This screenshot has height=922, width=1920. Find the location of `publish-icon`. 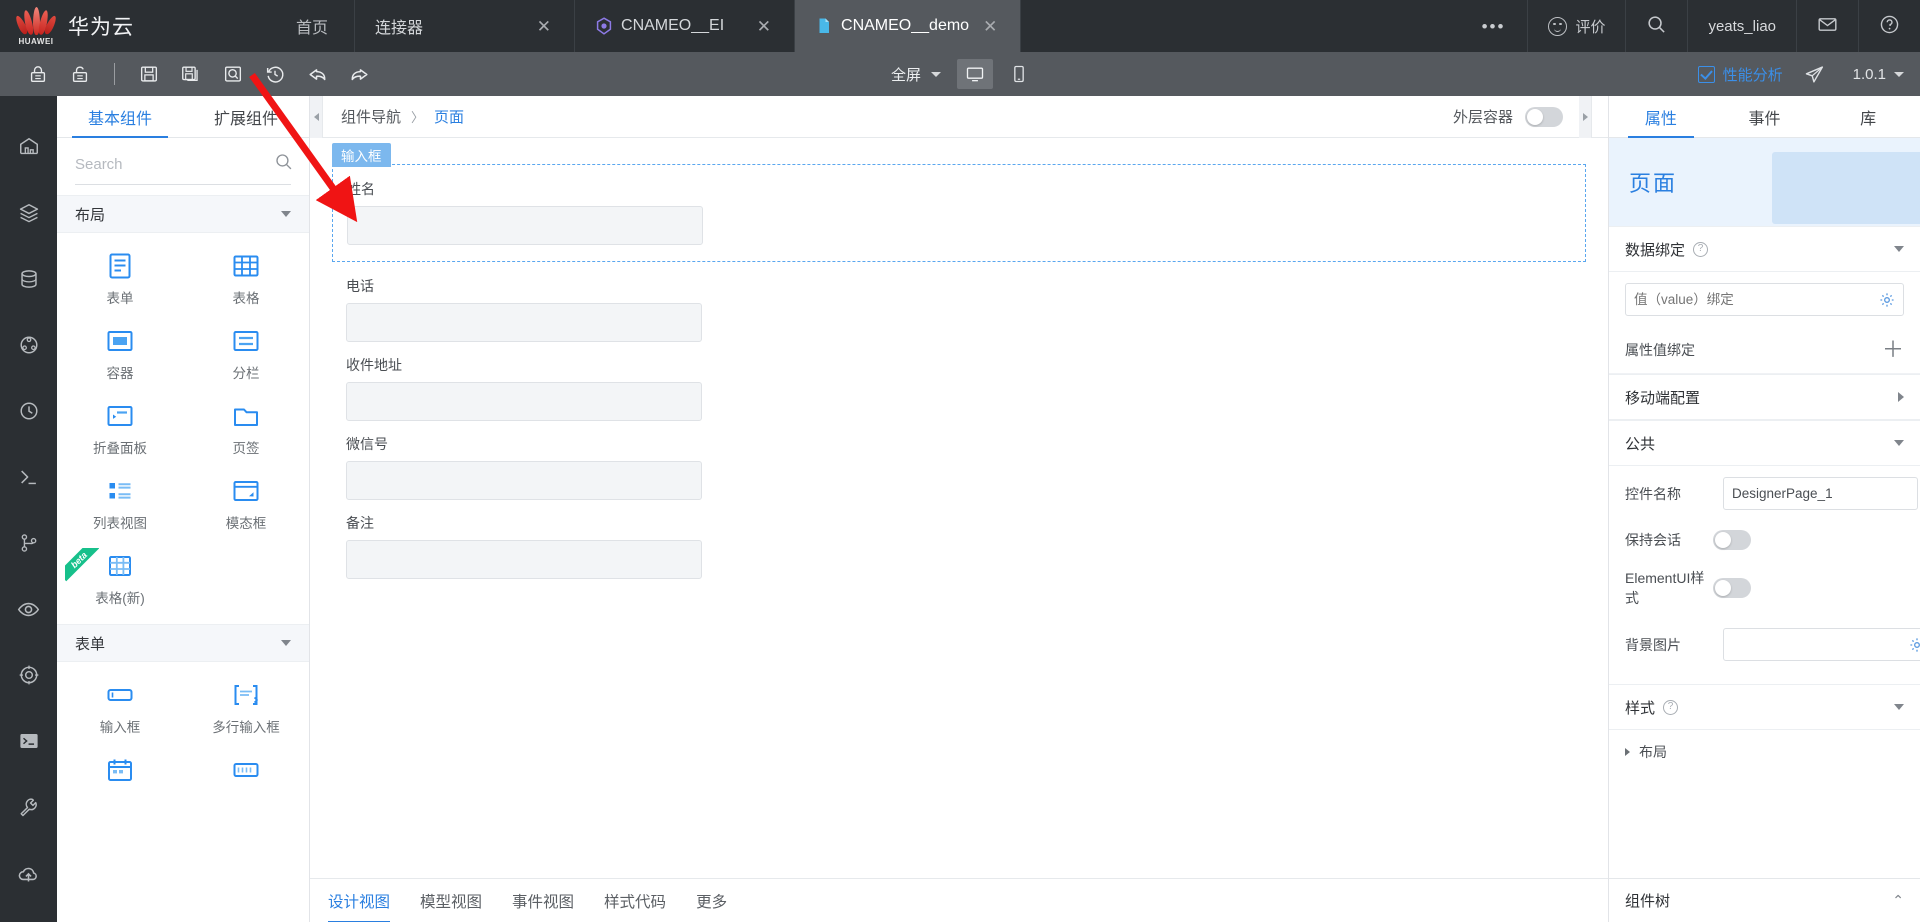

publish-icon is located at coordinates (1815, 74).